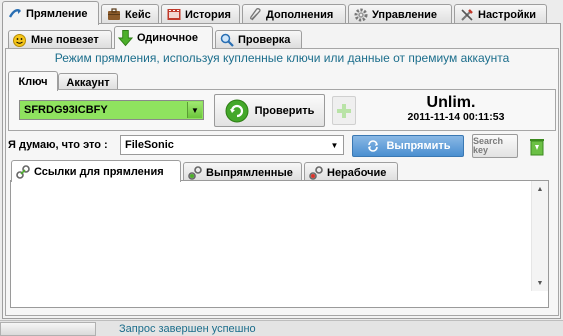 Image resolution: width=563 pixels, height=336 pixels. I want to click on tab-feeling-lucky: Мне повезет, so click(60, 39).